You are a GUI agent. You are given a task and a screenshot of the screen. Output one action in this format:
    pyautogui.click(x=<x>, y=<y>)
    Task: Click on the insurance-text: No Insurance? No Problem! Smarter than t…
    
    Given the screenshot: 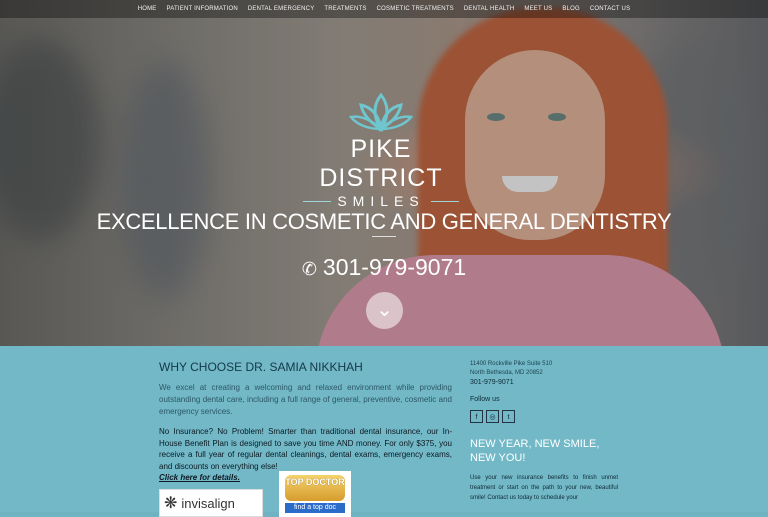 What is the action you would take?
    pyautogui.click(x=305, y=449)
    